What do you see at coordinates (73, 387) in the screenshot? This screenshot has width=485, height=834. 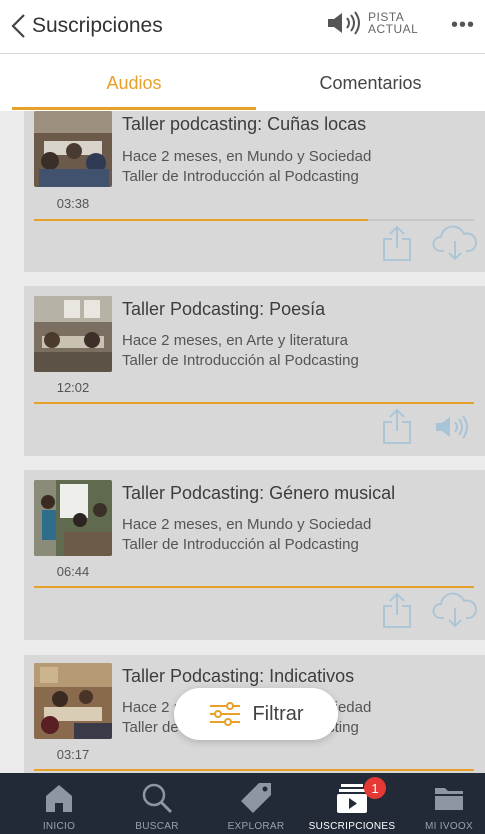 I see `episode-duration: 12:02` at bounding box center [73, 387].